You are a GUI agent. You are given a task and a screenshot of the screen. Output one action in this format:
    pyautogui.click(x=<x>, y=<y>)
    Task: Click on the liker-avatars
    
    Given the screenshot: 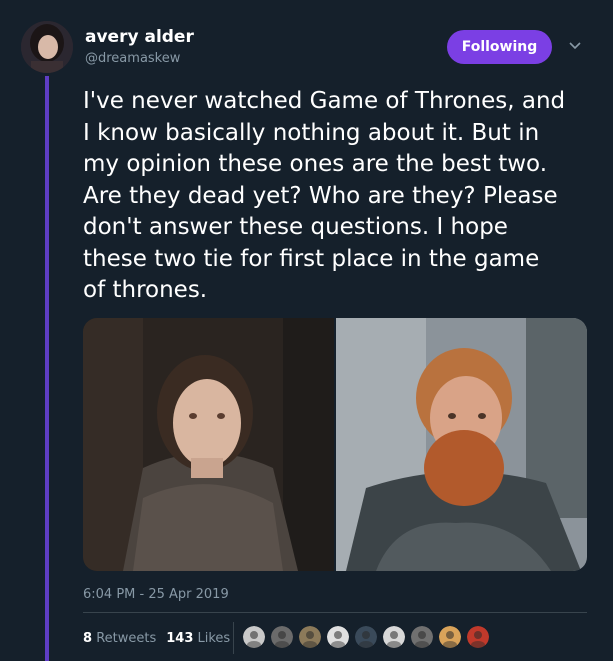 What is the action you would take?
    pyautogui.click(x=366, y=637)
    